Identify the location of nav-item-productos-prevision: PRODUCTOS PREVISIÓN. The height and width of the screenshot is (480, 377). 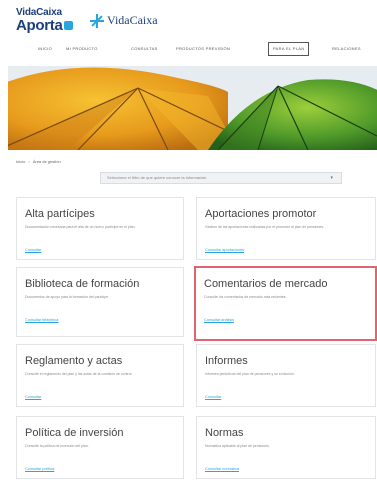
(203, 49).